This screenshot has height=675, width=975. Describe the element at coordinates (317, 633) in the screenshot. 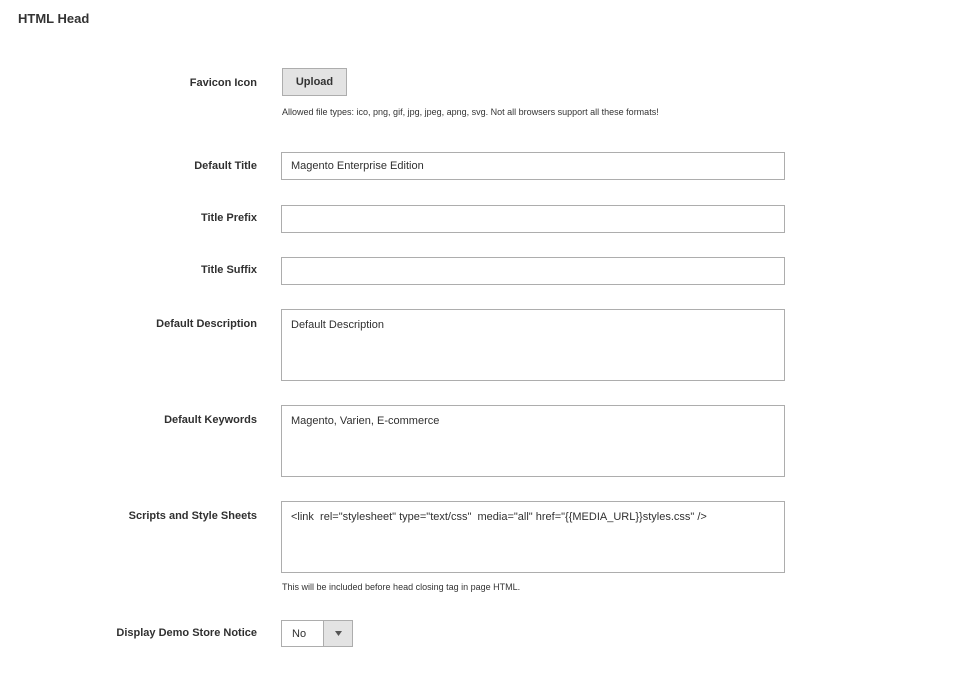

I see `demo-notice-select: No` at that location.